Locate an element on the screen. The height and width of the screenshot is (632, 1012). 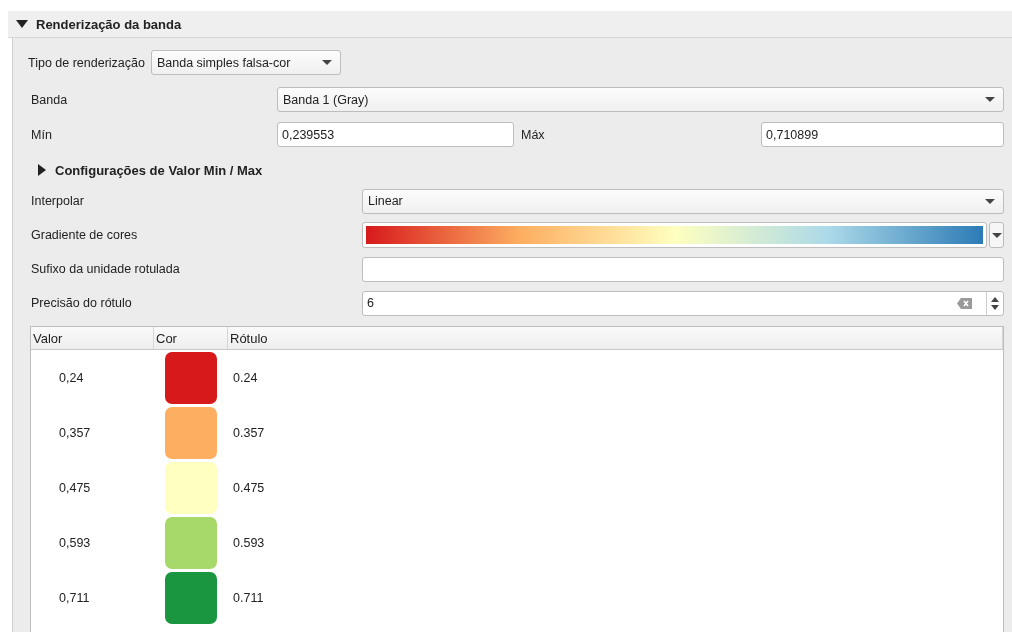
table-cell-text: 0.24 is located at coordinates (245, 377).